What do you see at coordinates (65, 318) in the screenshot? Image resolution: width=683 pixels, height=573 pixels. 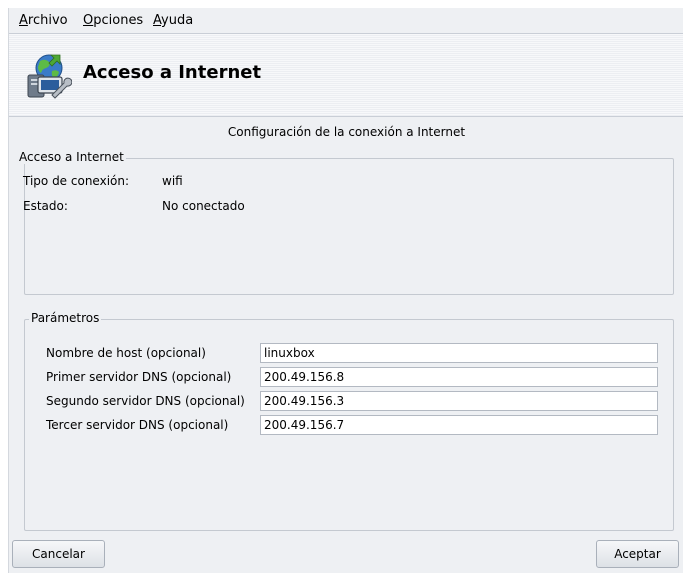 I see `parameters-group-title: Parámetros` at bounding box center [65, 318].